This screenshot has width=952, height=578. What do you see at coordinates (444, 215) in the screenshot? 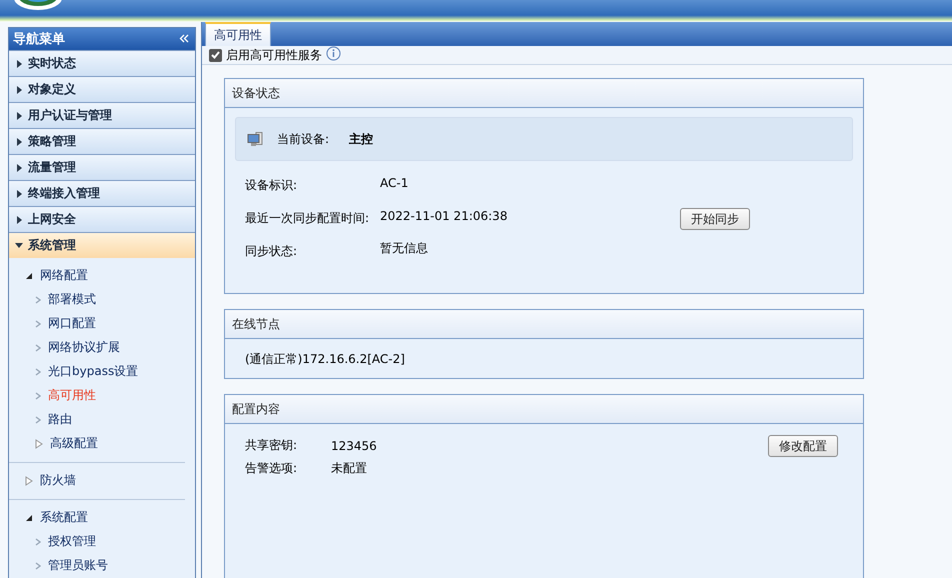
I see `field-value: 2022-11-01 21:06:38` at bounding box center [444, 215].